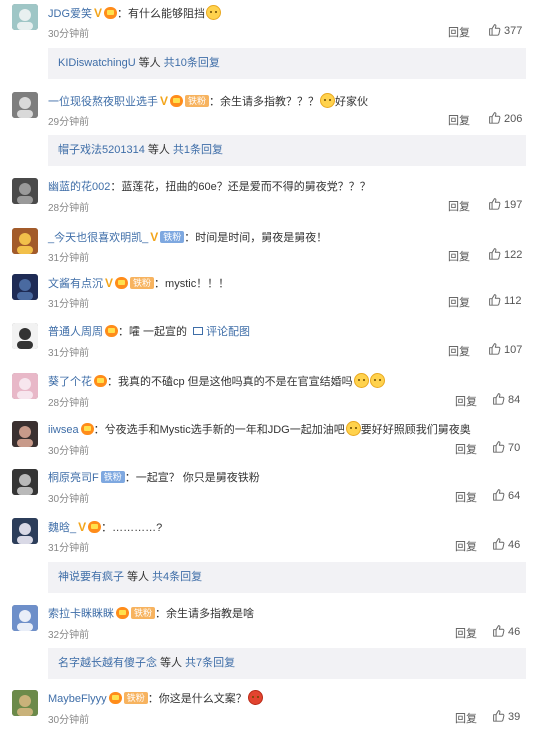  Describe the element at coordinates (506, 716) in the screenshot. I see `like-button: 39` at that location.